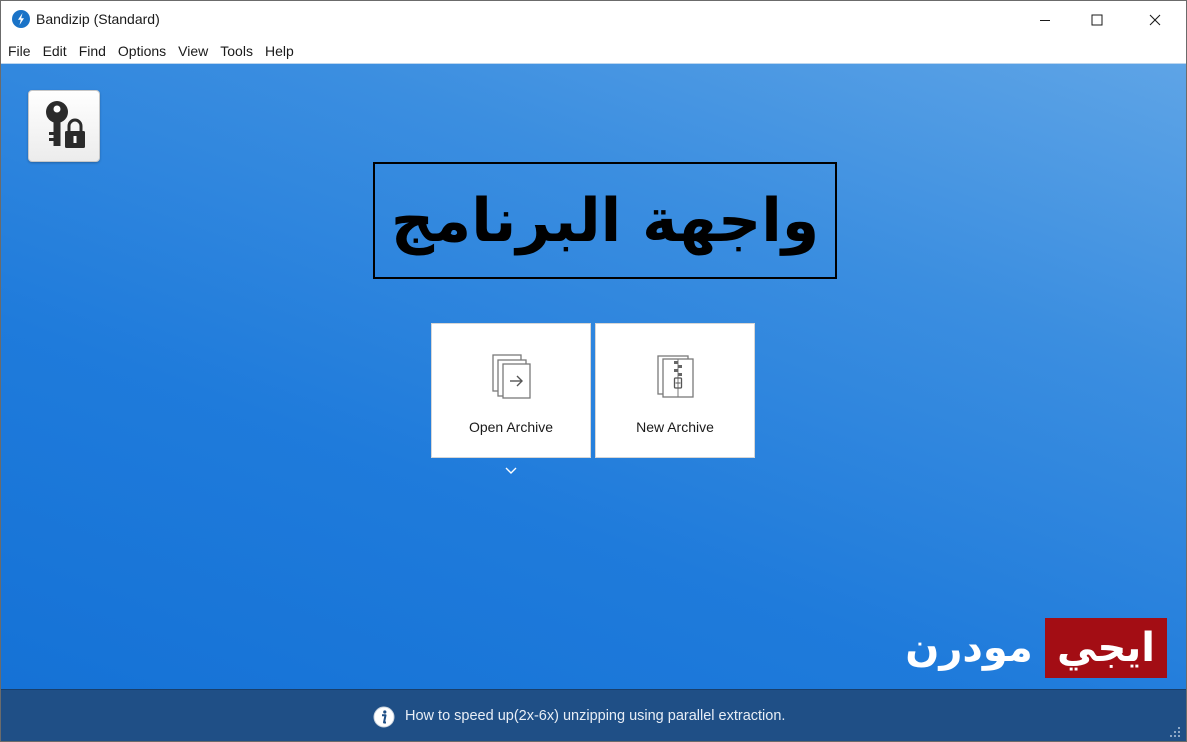 The width and height of the screenshot is (1187, 742). What do you see at coordinates (236, 51) in the screenshot?
I see `menu-tools: Tools` at bounding box center [236, 51].